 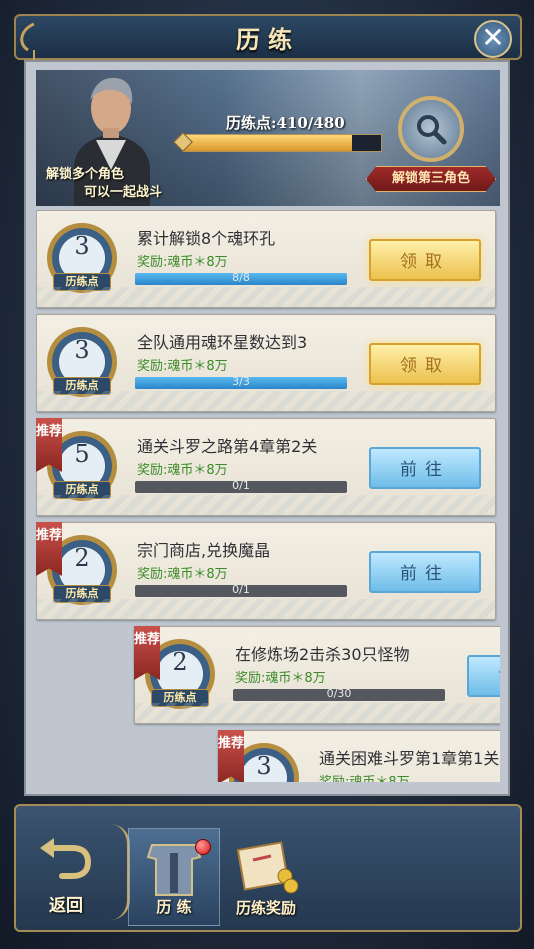 I want to click on title-bar: 历练 ✕, so click(x=268, y=37).